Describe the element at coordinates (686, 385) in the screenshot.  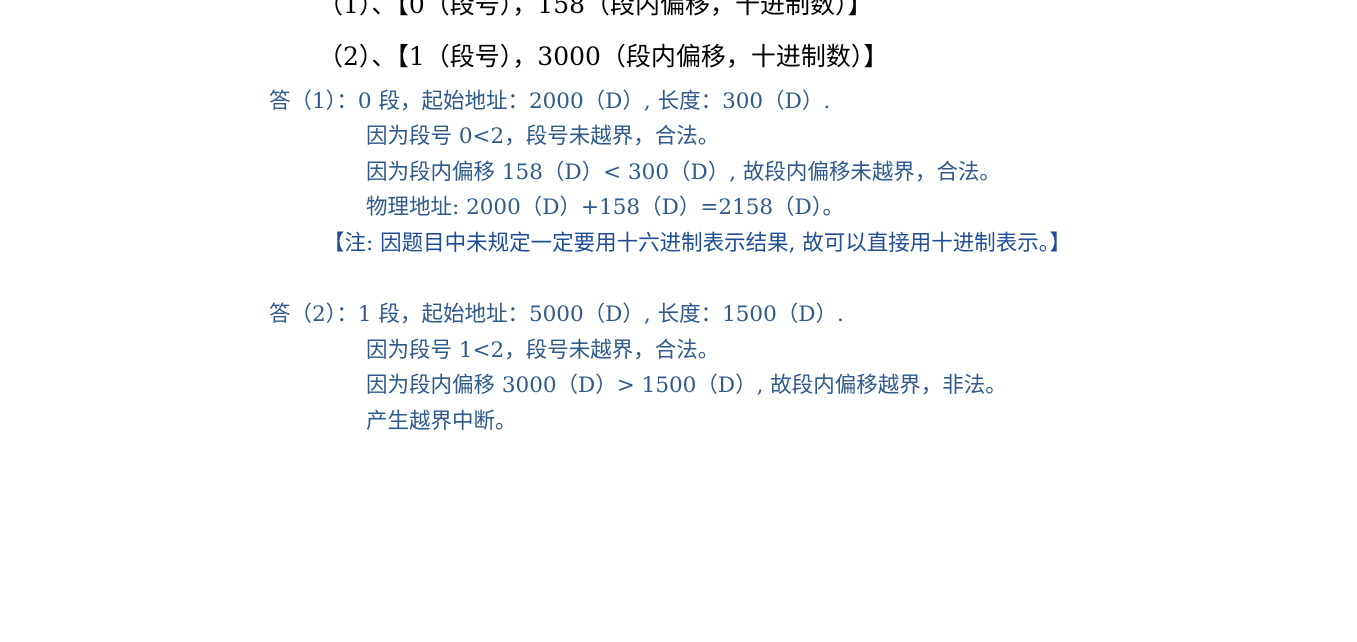
I see `answer-2-line-3: 因为段内偏移 3000（D）> 1500（D）, 故段内偏移越界，非法。` at that location.